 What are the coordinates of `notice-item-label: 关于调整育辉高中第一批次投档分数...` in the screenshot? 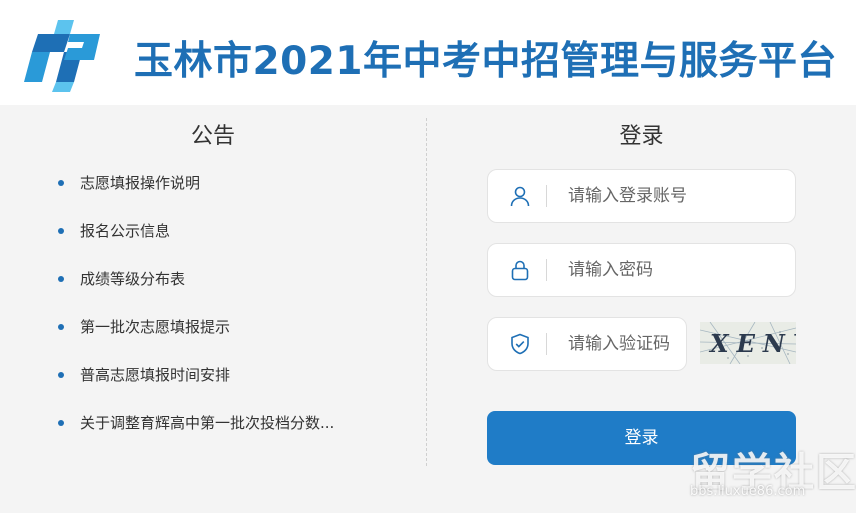 It's located at (207, 423).